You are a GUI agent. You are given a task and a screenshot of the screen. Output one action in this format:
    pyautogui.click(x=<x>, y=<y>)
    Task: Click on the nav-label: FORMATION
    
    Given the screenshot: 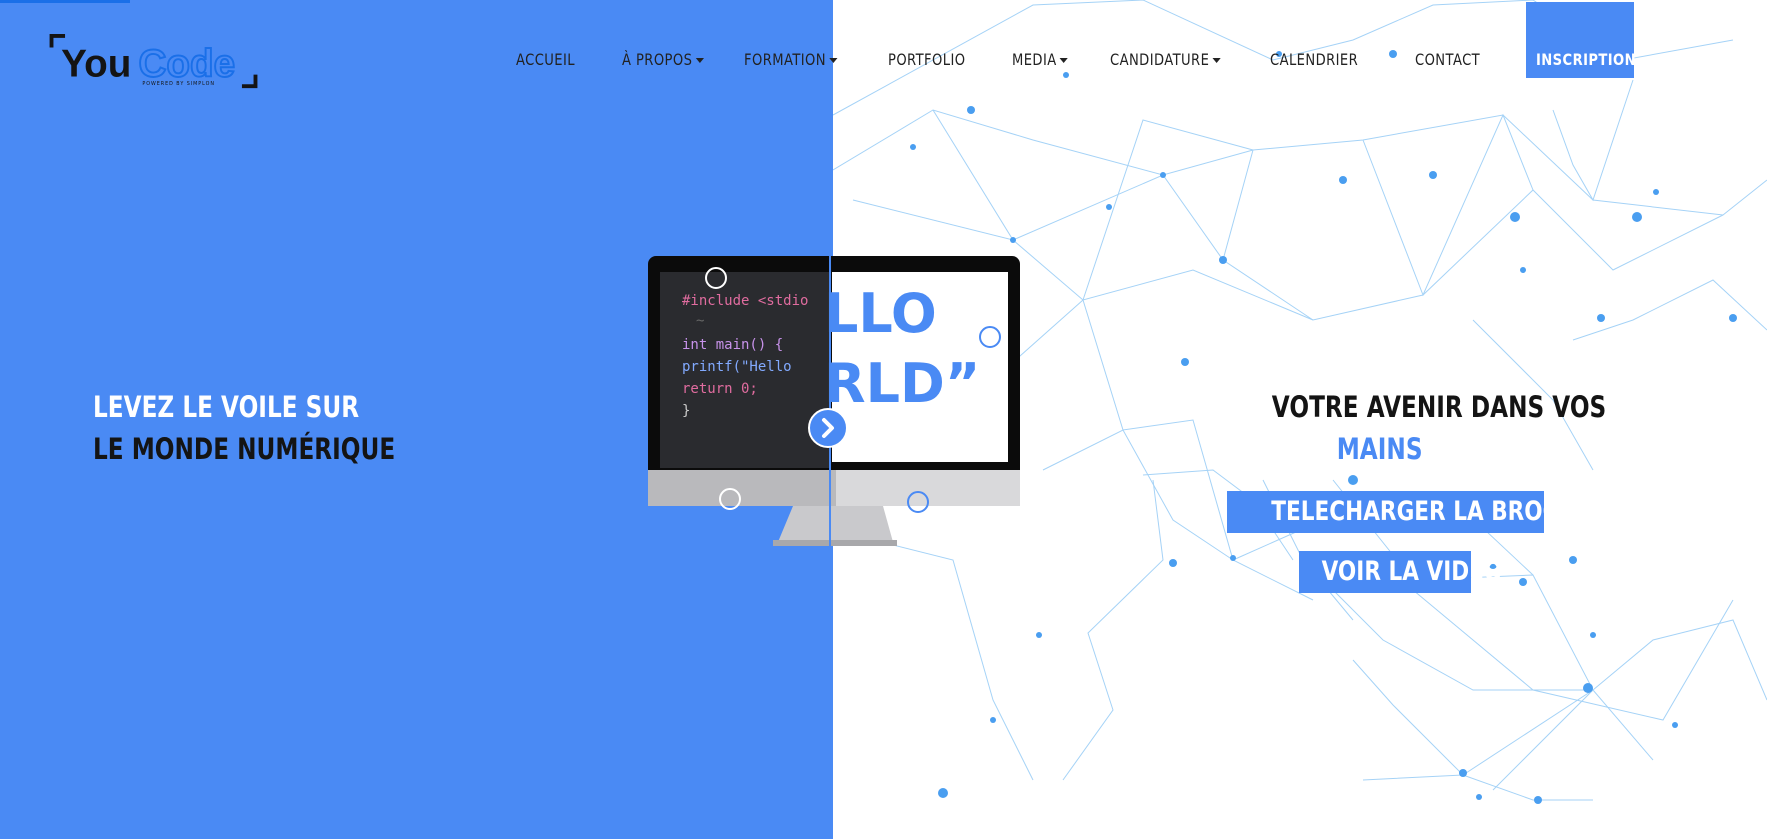 What is the action you would take?
    pyautogui.click(x=785, y=59)
    